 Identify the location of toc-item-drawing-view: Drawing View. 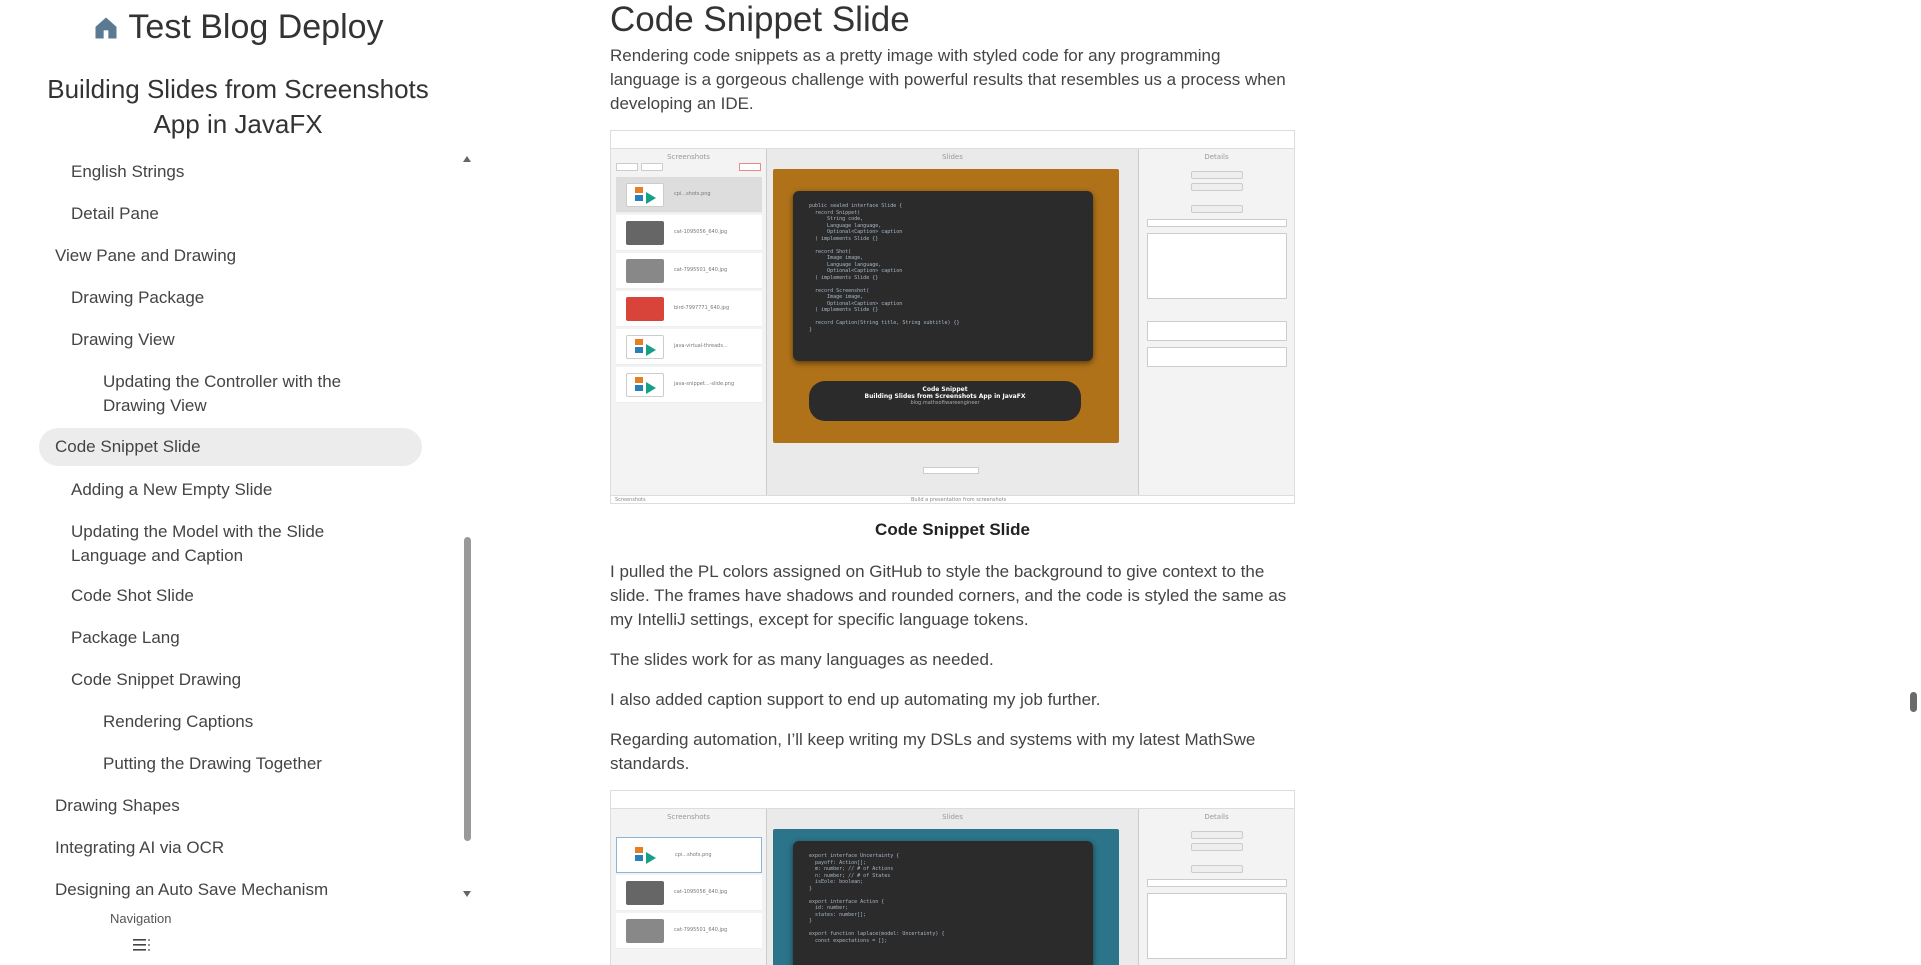
(236, 340).